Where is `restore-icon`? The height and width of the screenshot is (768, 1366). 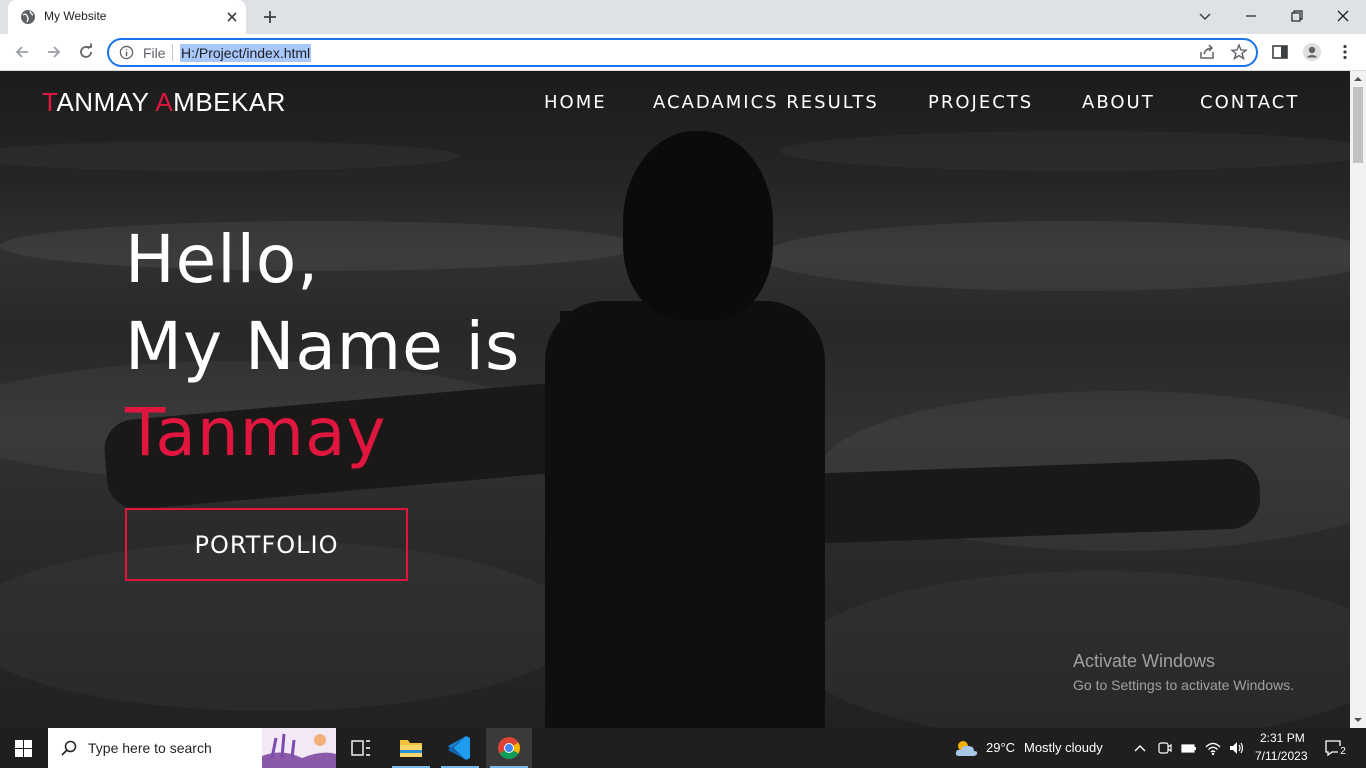 restore-icon is located at coordinates (1297, 16).